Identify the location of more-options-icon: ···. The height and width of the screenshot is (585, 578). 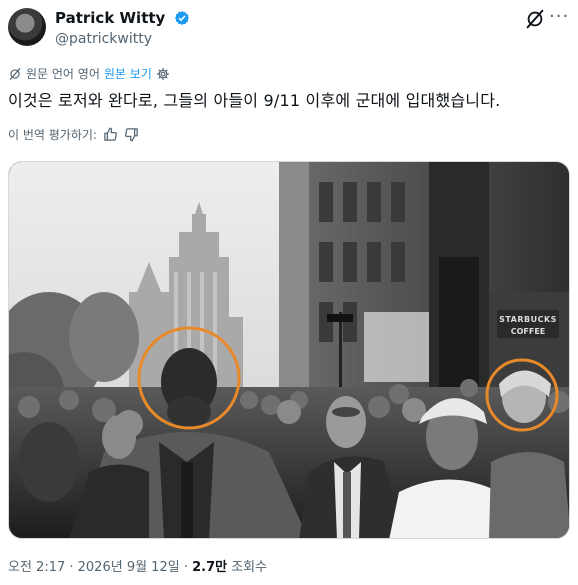
(559, 16).